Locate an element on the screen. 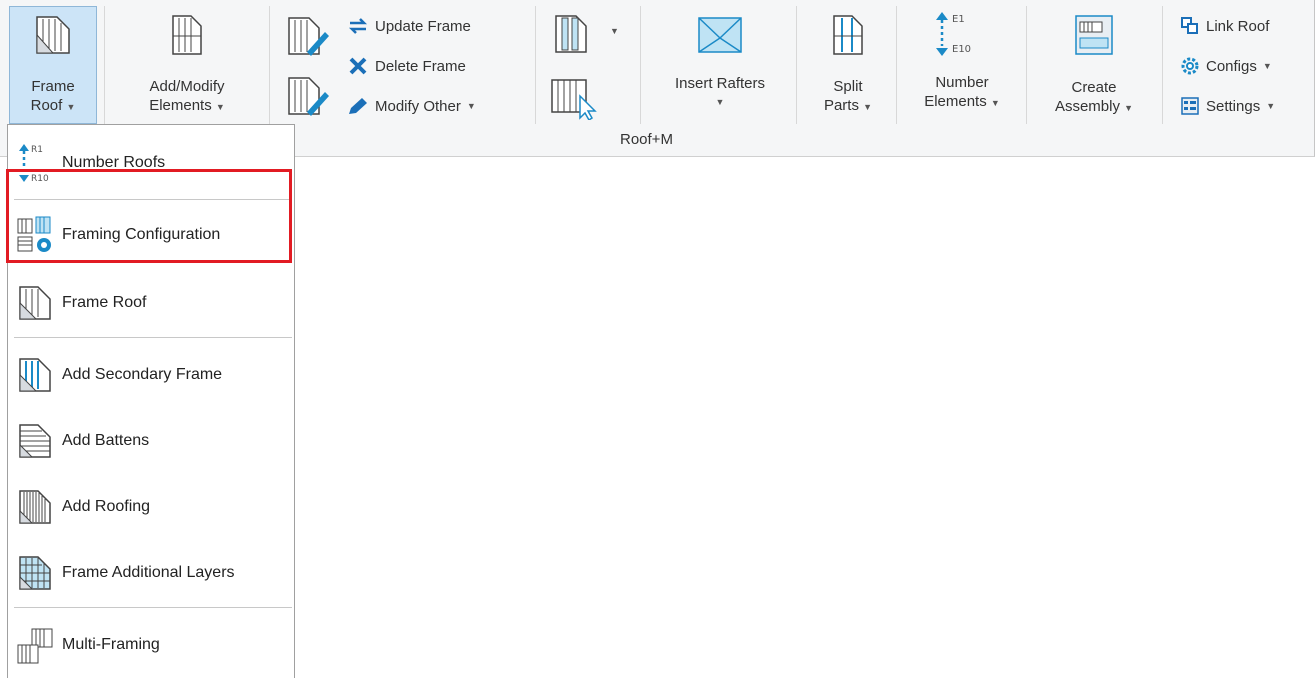  insert-rafters-icon is located at coordinates (720, 35).